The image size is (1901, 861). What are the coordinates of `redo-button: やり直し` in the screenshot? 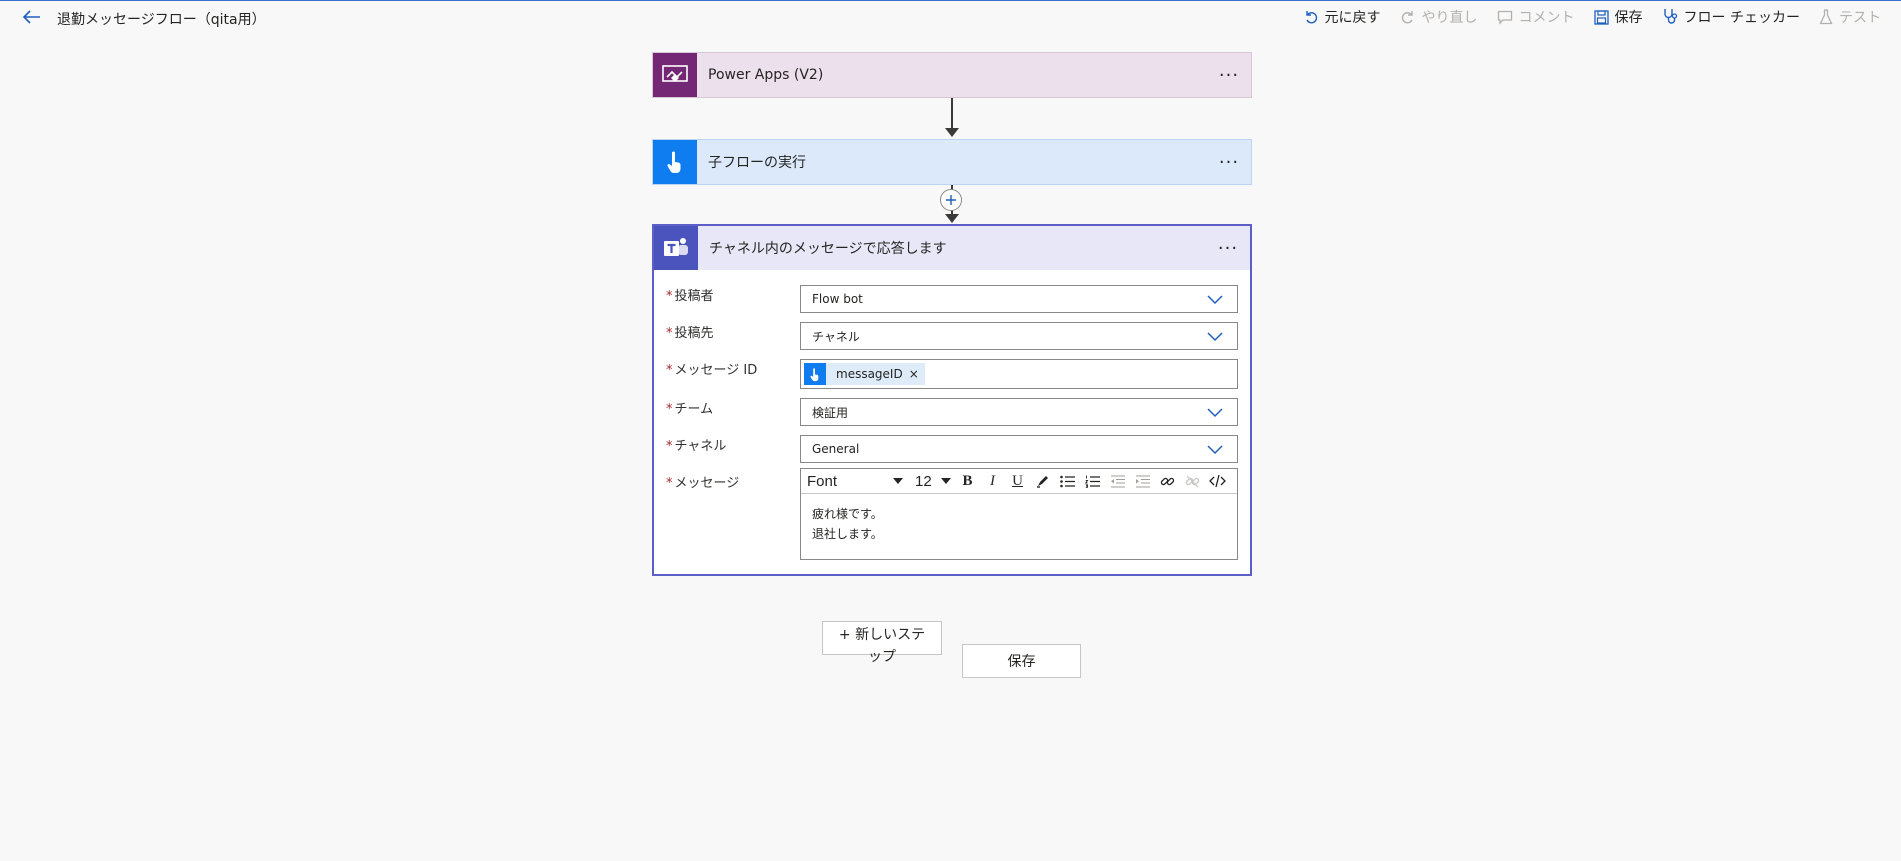 It's located at (1439, 17).